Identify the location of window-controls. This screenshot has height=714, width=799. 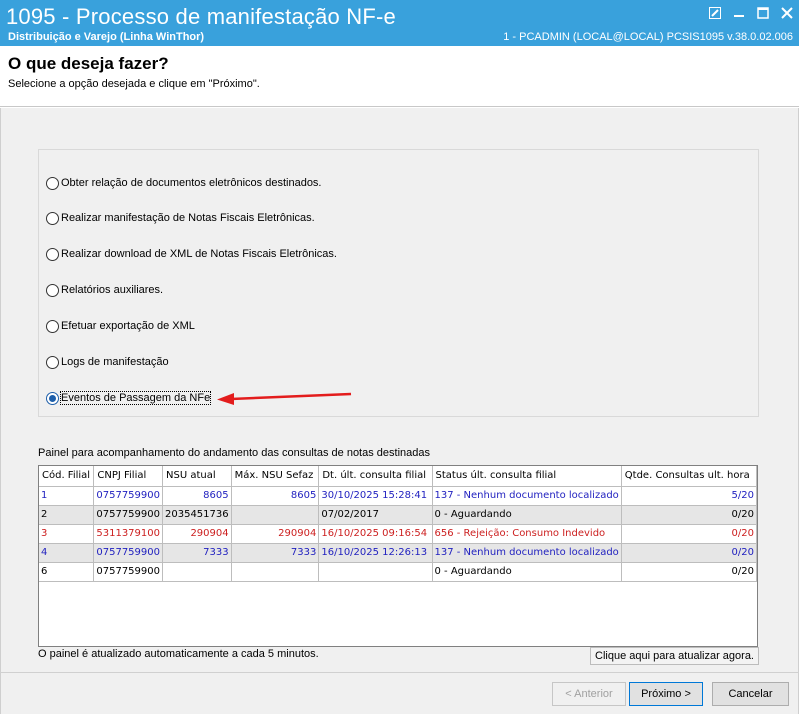
(751, 13).